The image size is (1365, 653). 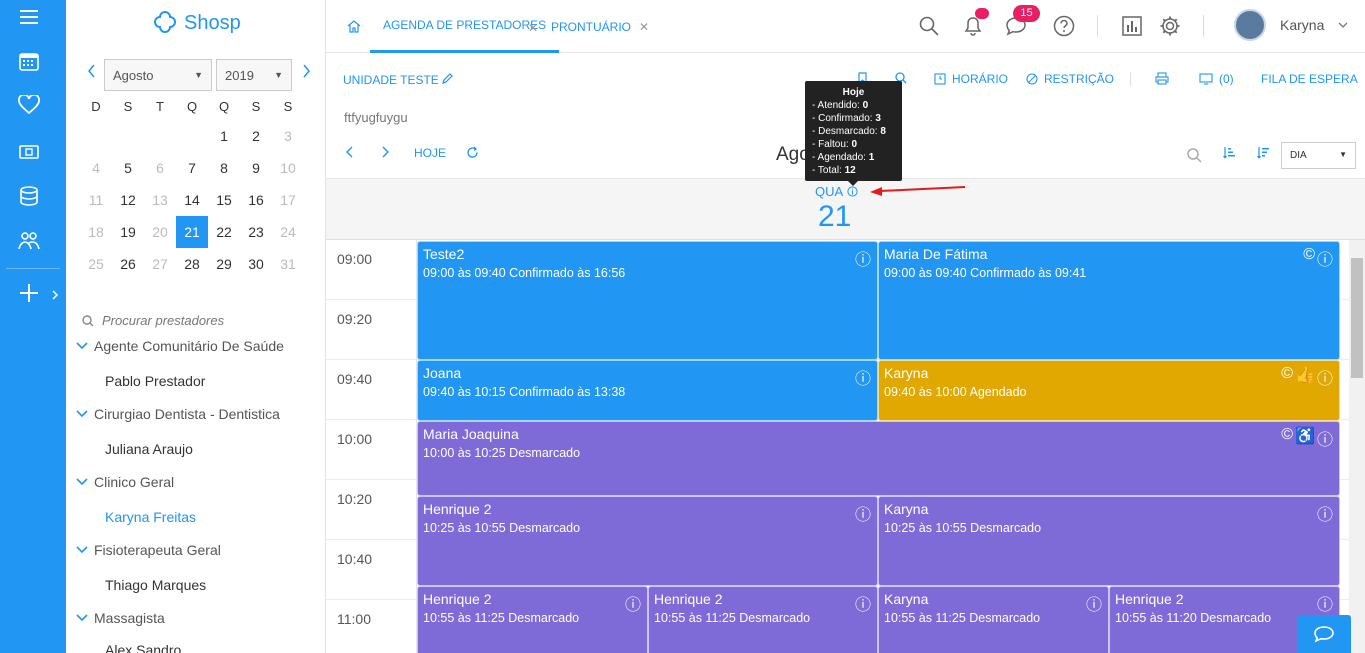 I want to click on calendar-day: 3, so click(x=288, y=136).